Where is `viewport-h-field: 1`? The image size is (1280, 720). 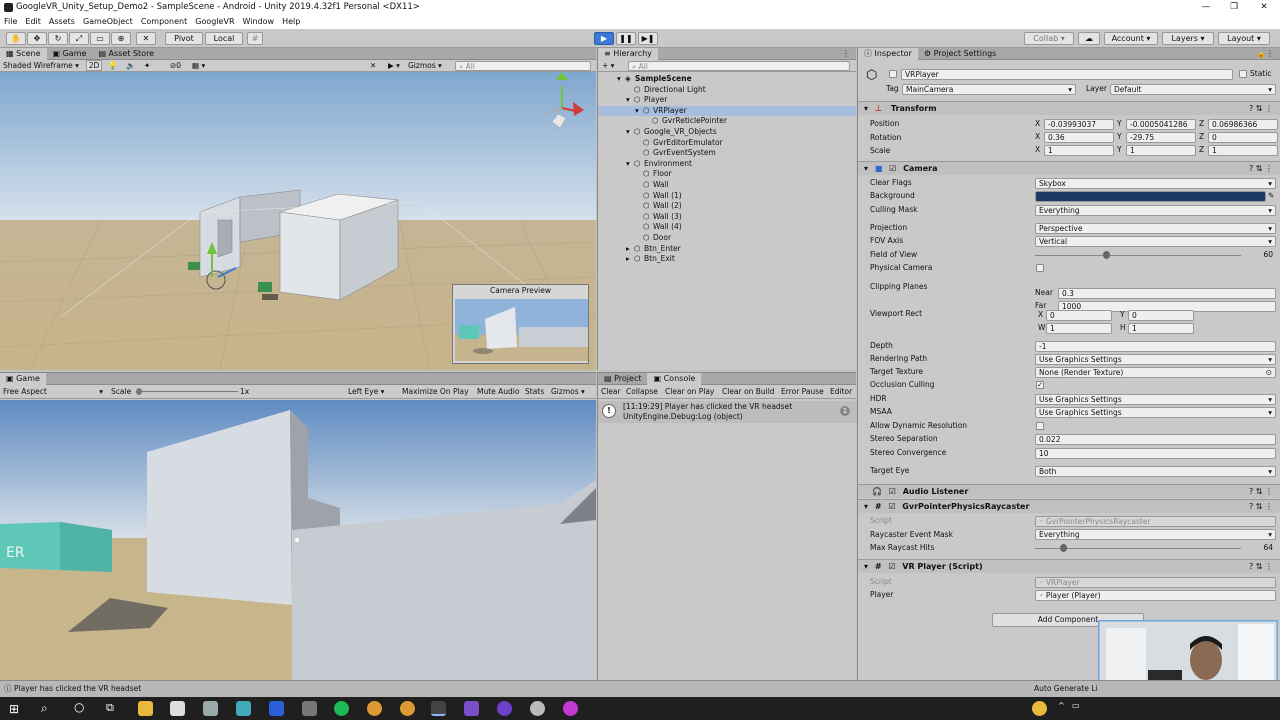
viewport-h-field: 1 is located at coordinates (1161, 328).